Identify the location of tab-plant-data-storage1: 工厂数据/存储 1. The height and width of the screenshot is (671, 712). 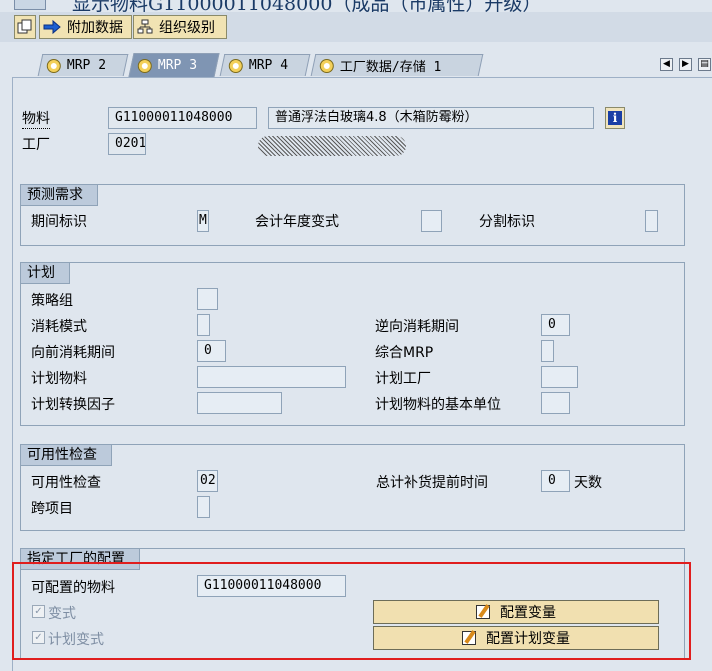
(397, 65).